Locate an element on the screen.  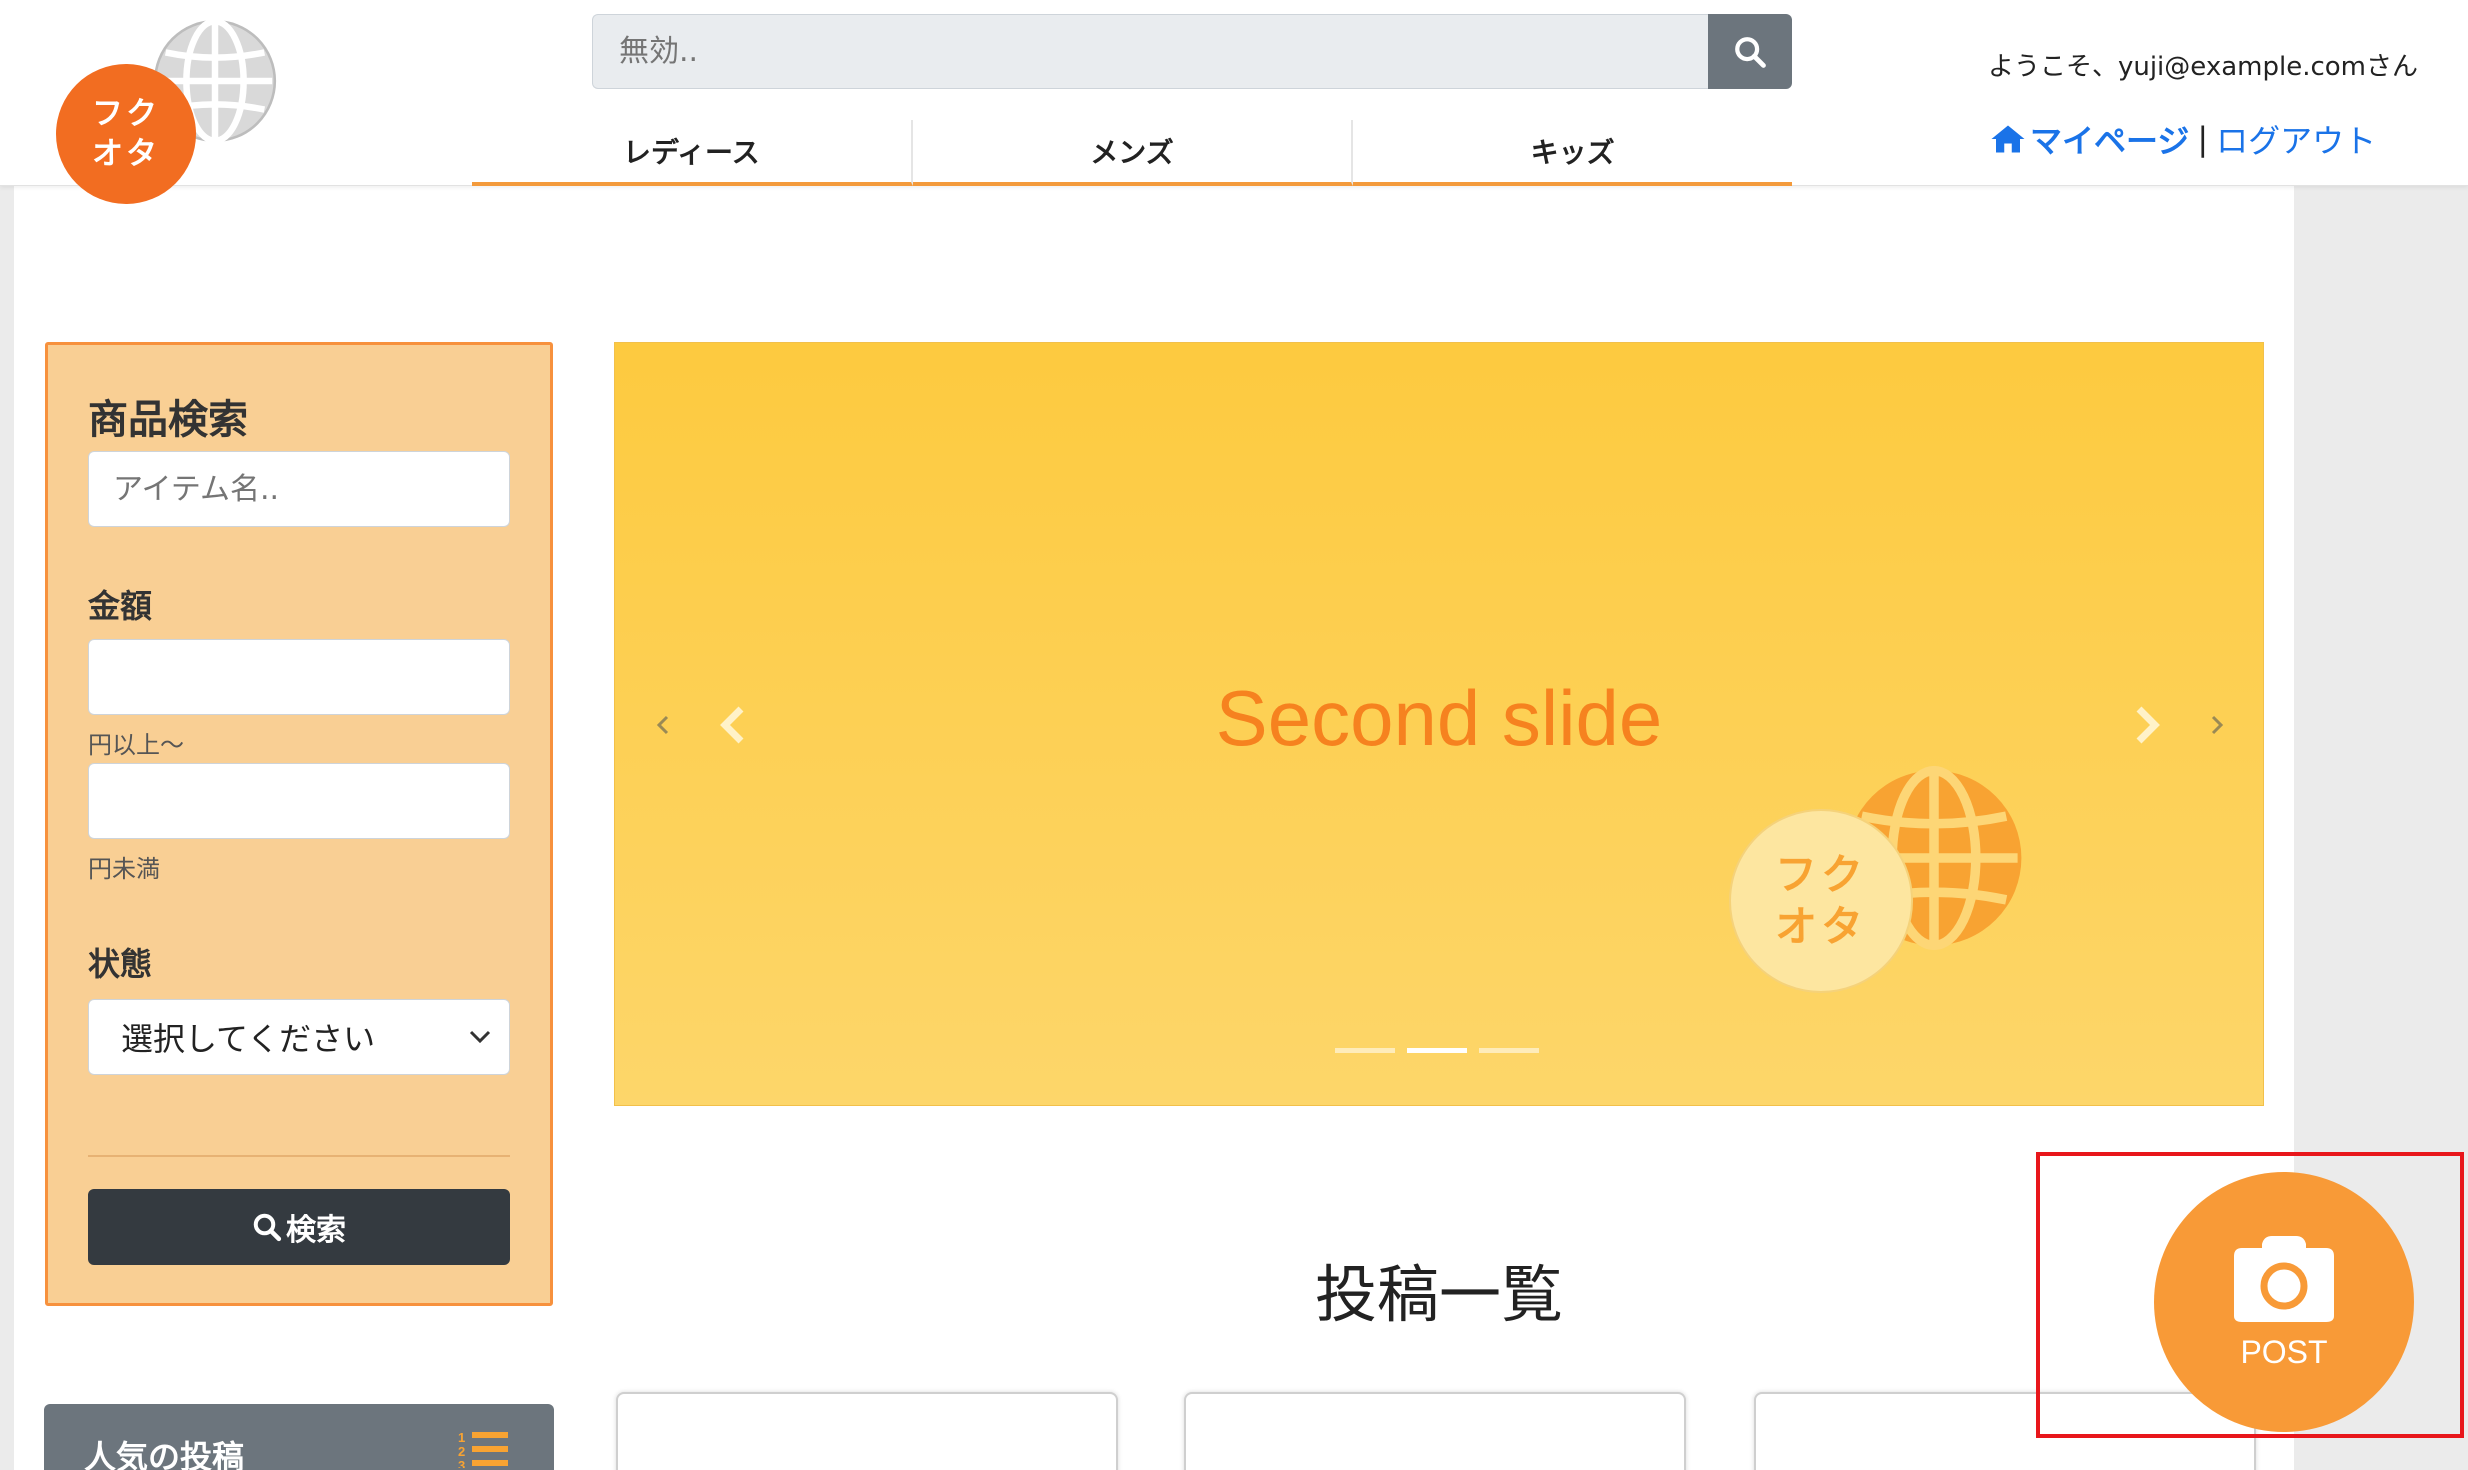
global-search-button is located at coordinates (1750, 51).